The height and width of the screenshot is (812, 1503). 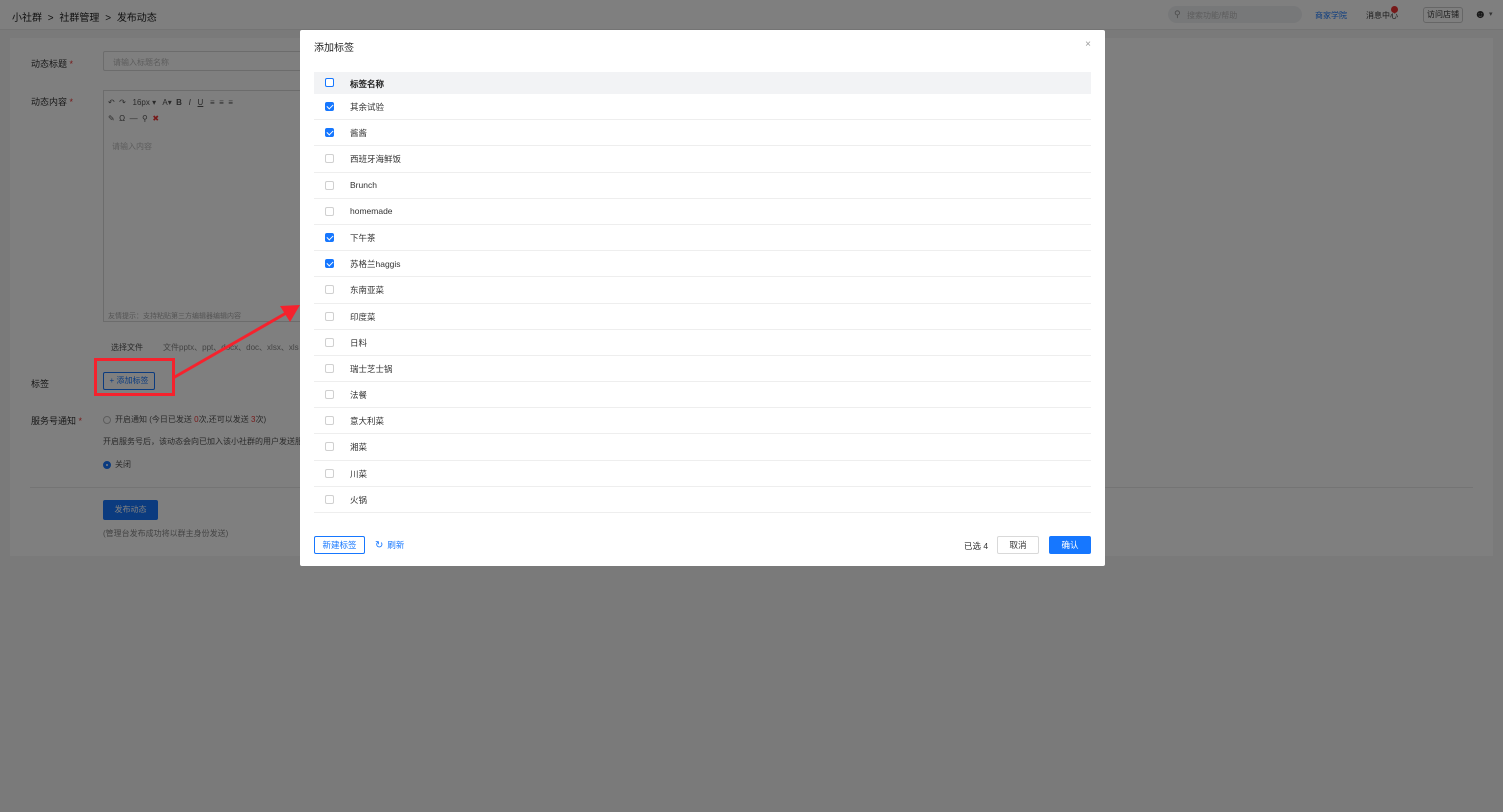 What do you see at coordinates (396, 545) in the screenshot?
I see `refresh-label: 刷新` at bounding box center [396, 545].